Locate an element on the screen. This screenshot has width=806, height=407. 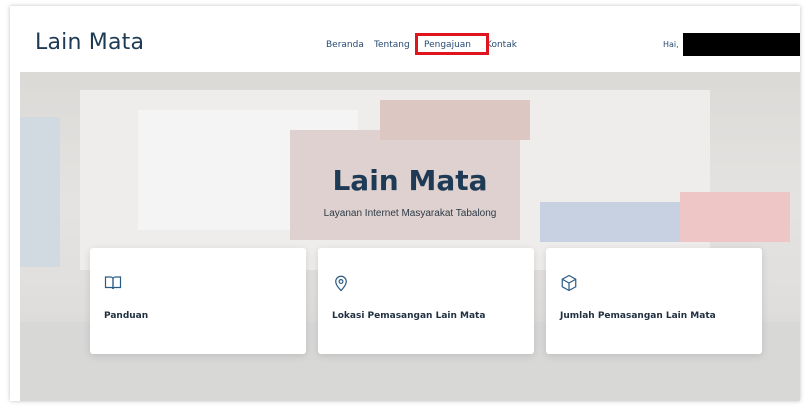
card-panduan: Panduan is located at coordinates (198, 301).